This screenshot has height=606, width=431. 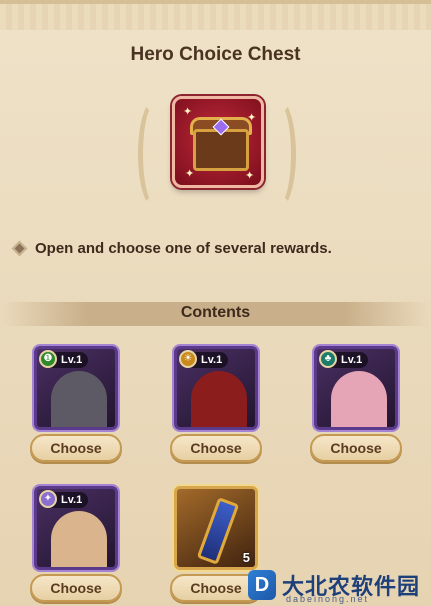 I want to click on nature-faction-icon: ❶, so click(x=48, y=359).